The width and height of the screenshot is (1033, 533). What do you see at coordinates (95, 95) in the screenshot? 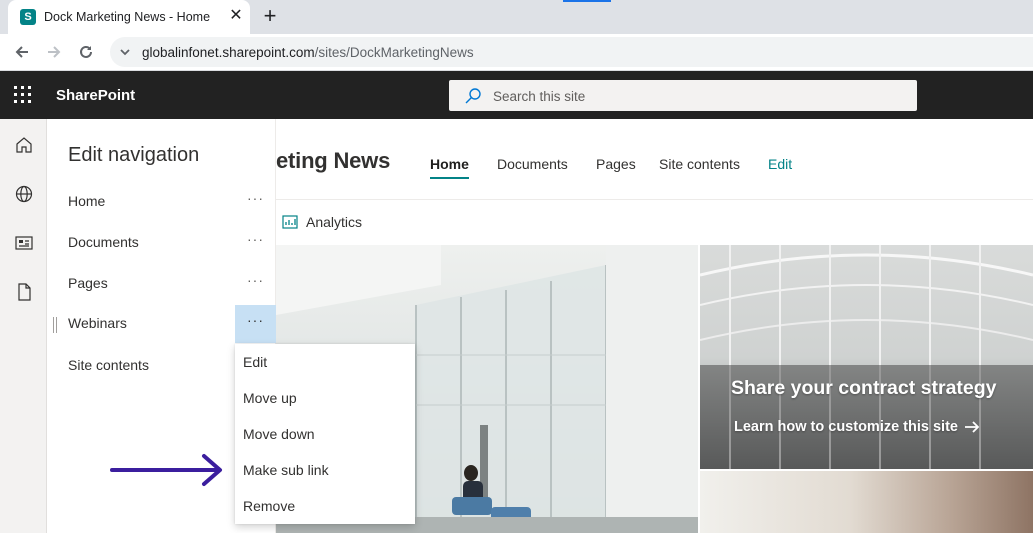
I see `sharepoint-brand: SharePoint` at bounding box center [95, 95].